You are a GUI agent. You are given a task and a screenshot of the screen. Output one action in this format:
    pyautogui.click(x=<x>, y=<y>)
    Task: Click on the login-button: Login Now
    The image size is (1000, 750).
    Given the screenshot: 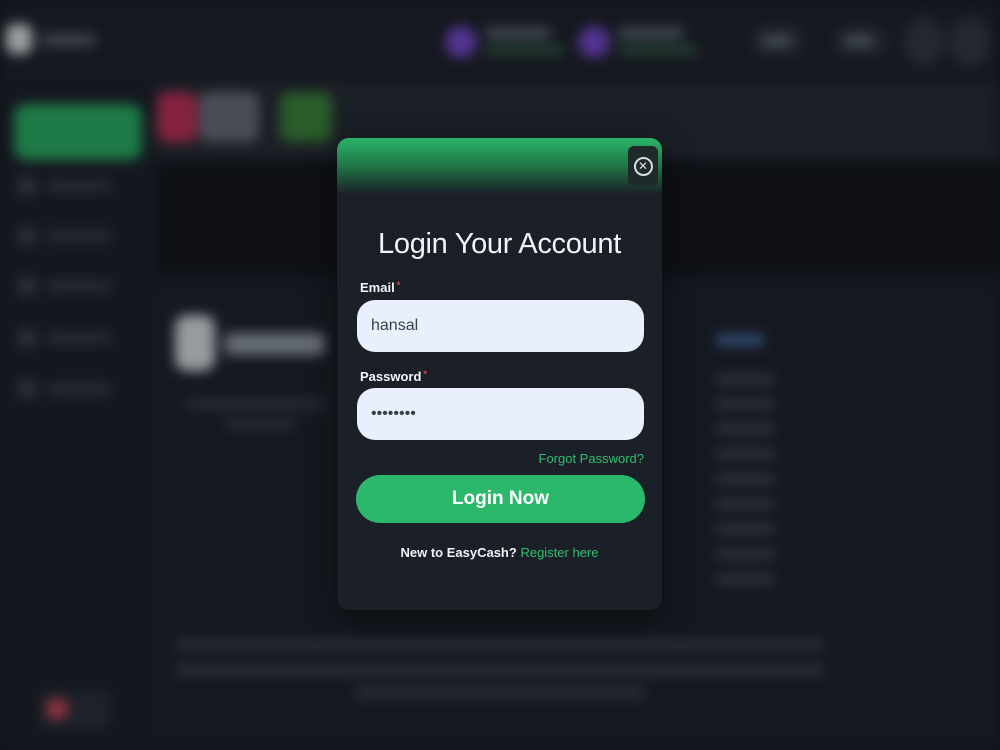 What is the action you would take?
    pyautogui.click(x=500, y=499)
    